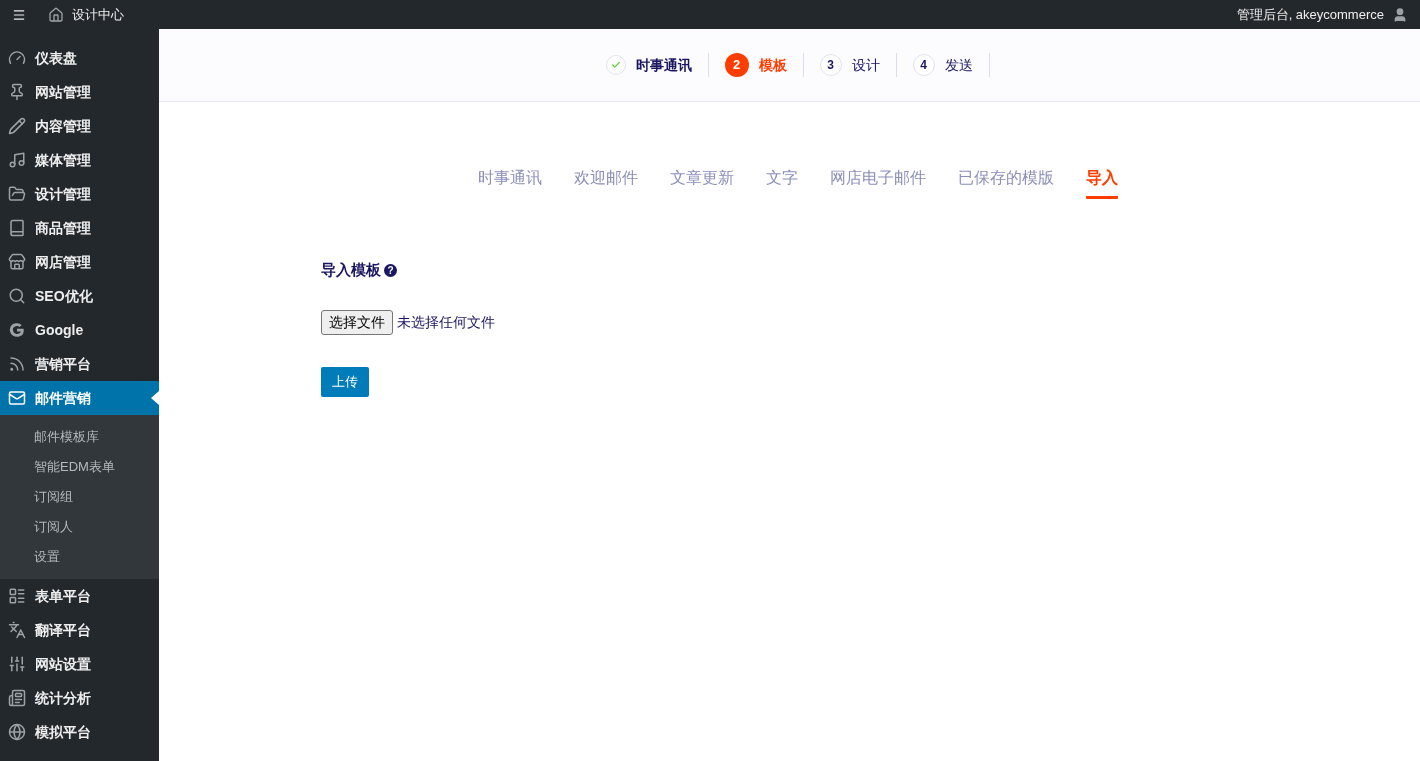 This screenshot has height=761, width=1420. I want to click on choose-file-button: 选择文件, so click(357, 322).